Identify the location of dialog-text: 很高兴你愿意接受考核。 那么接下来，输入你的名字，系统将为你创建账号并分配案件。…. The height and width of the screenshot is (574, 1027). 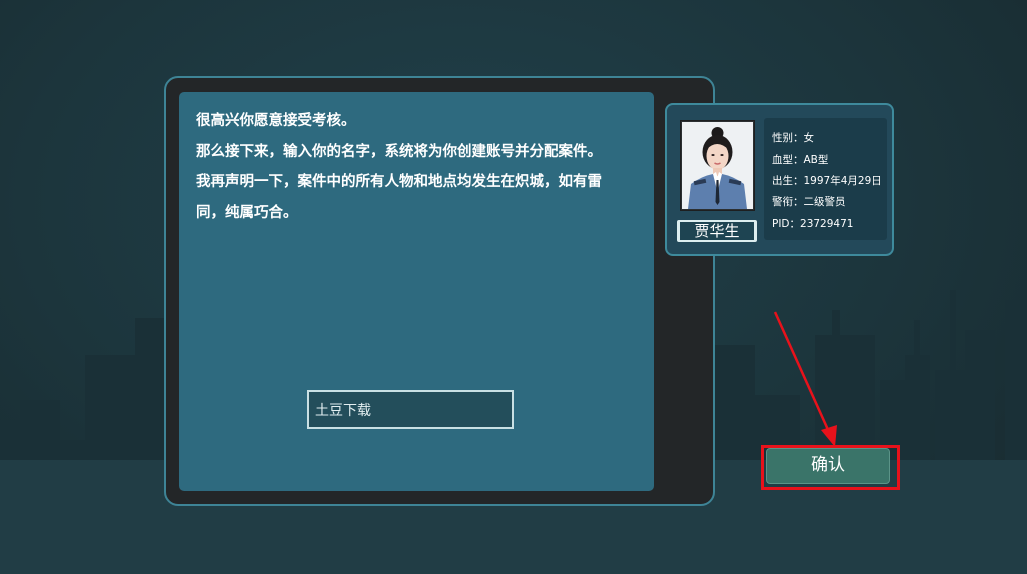
(418, 167).